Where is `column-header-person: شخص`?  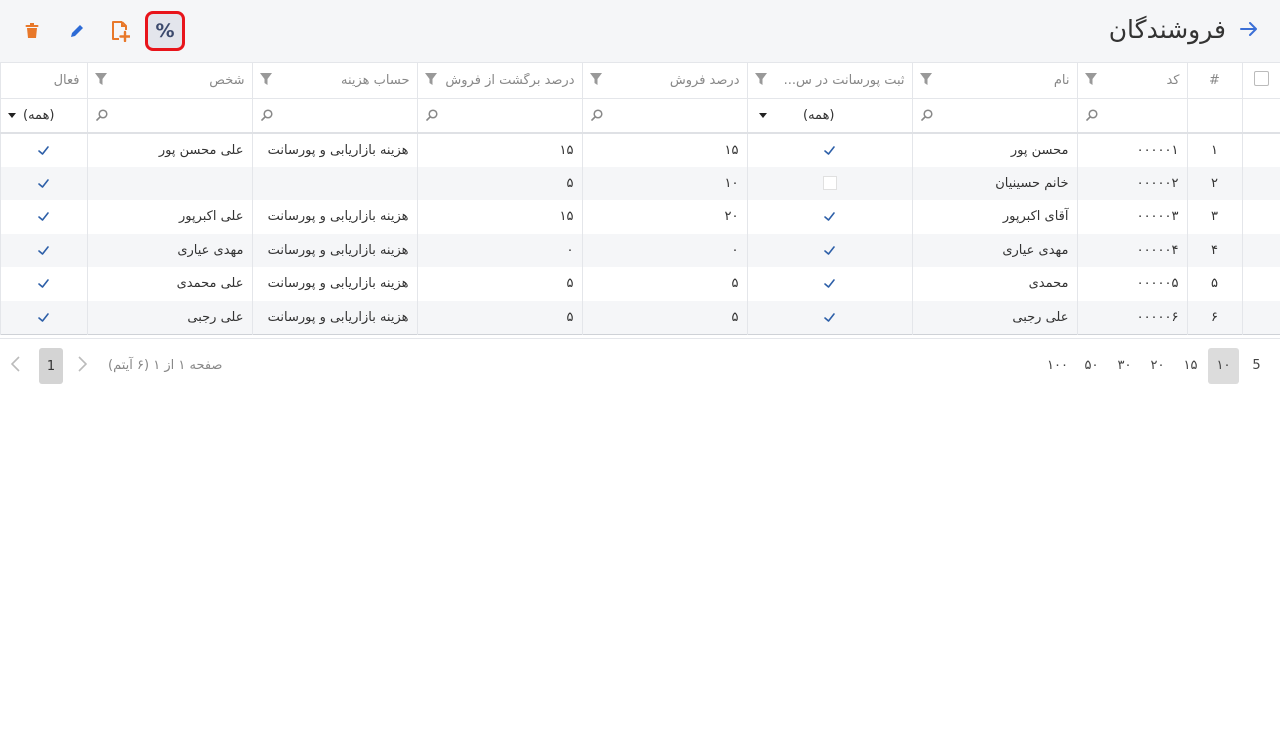
column-header-person: شخص is located at coordinates (169, 81).